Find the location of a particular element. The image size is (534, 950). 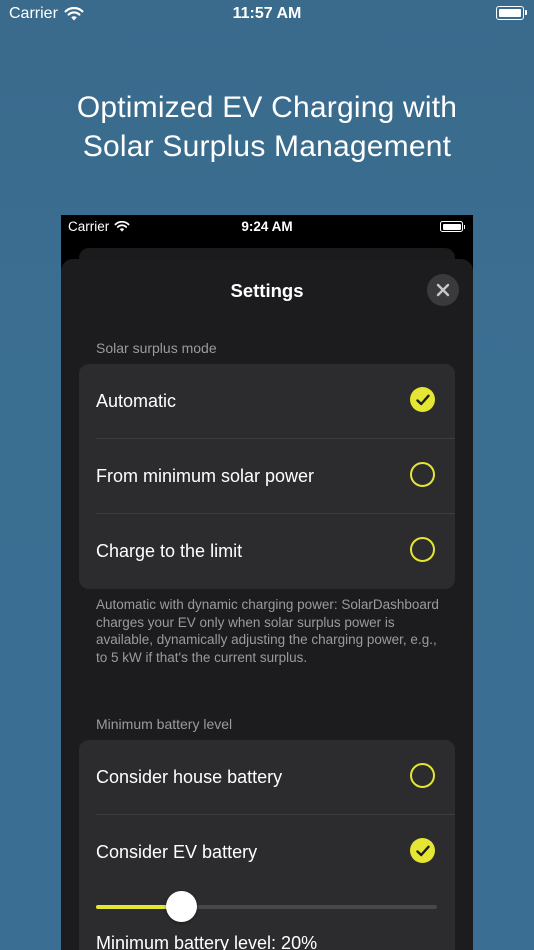

option-automatic: Automatic is located at coordinates (267, 401).